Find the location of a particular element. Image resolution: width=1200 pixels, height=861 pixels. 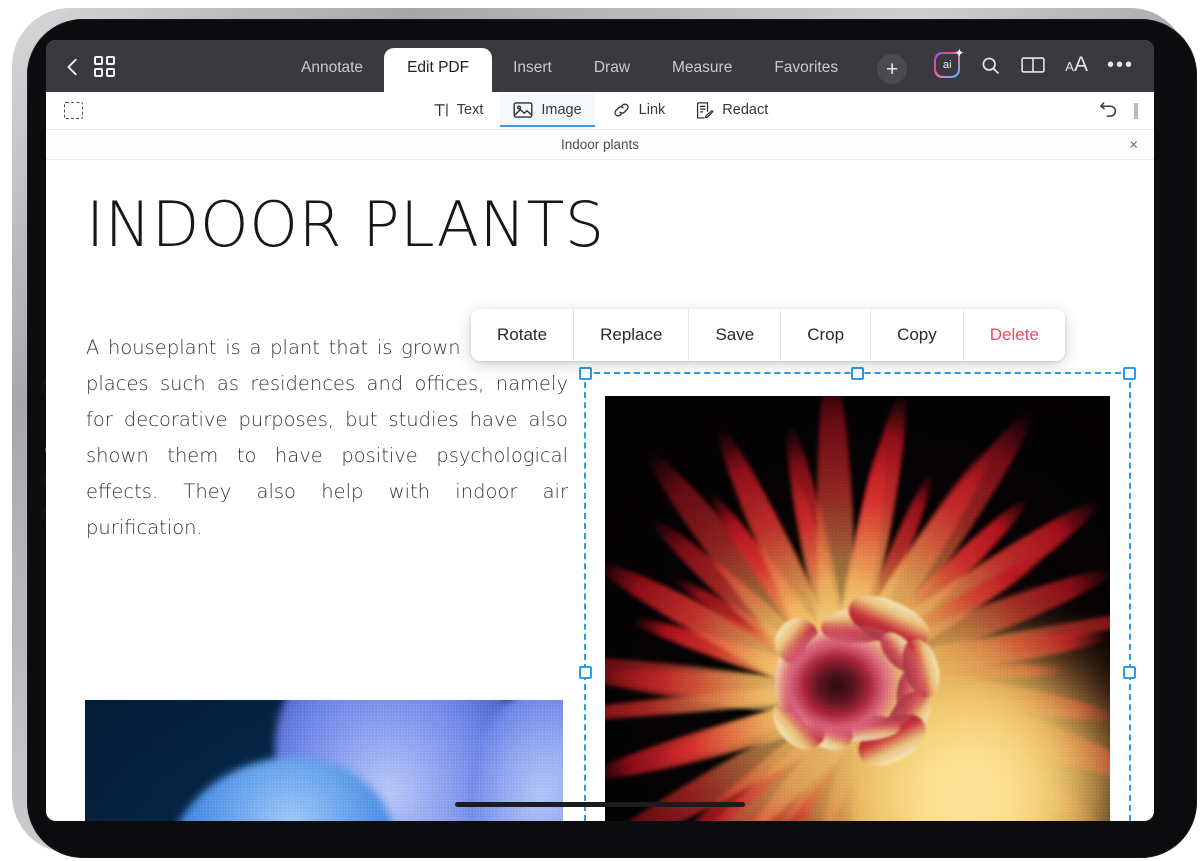

ai-assistant-icon: ai ✦ is located at coordinates (949, 62).